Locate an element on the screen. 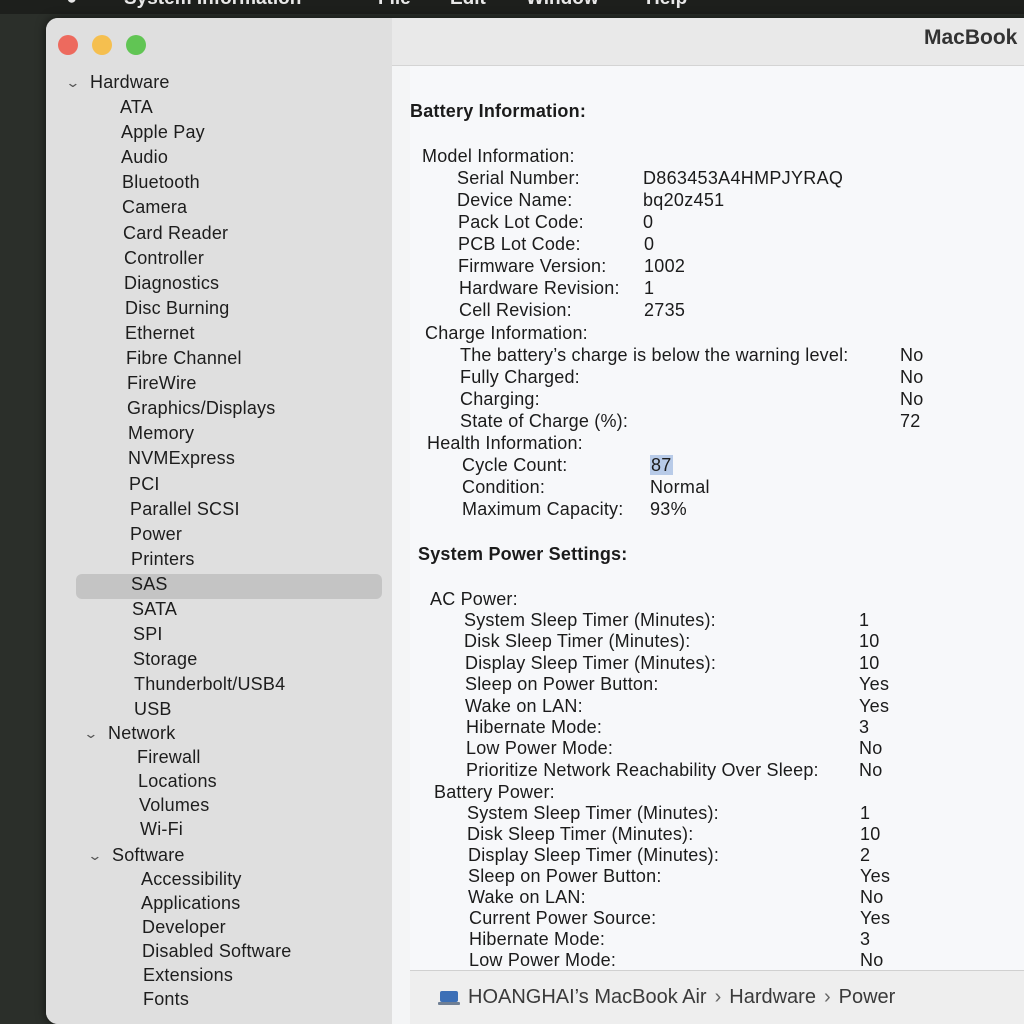 The width and height of the screenshot is (1024, 1024). laptop-icon is located at coordinates (449, 997).